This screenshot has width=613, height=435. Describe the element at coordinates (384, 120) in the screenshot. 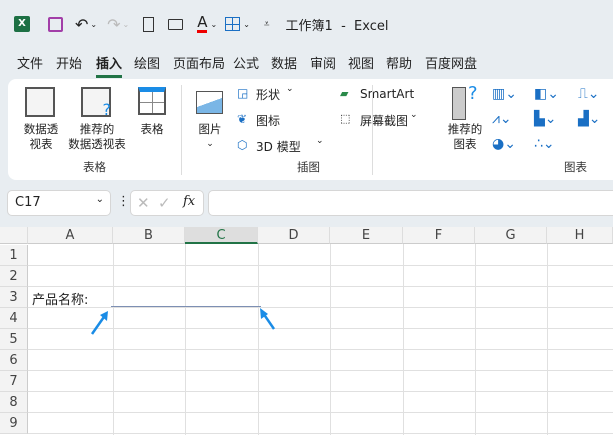

I see `screenshot-button: 屏幕截图` at that location.